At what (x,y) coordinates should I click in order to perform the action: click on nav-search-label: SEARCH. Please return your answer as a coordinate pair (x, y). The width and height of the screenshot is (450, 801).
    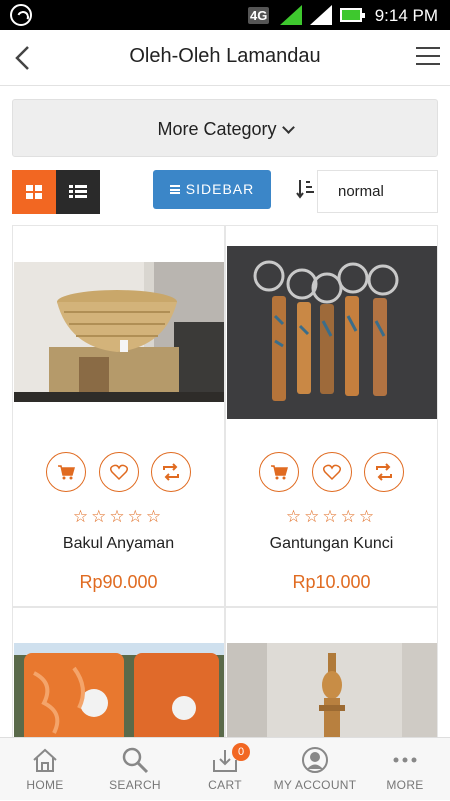
    Looking at the image, I should click on (135, 785).